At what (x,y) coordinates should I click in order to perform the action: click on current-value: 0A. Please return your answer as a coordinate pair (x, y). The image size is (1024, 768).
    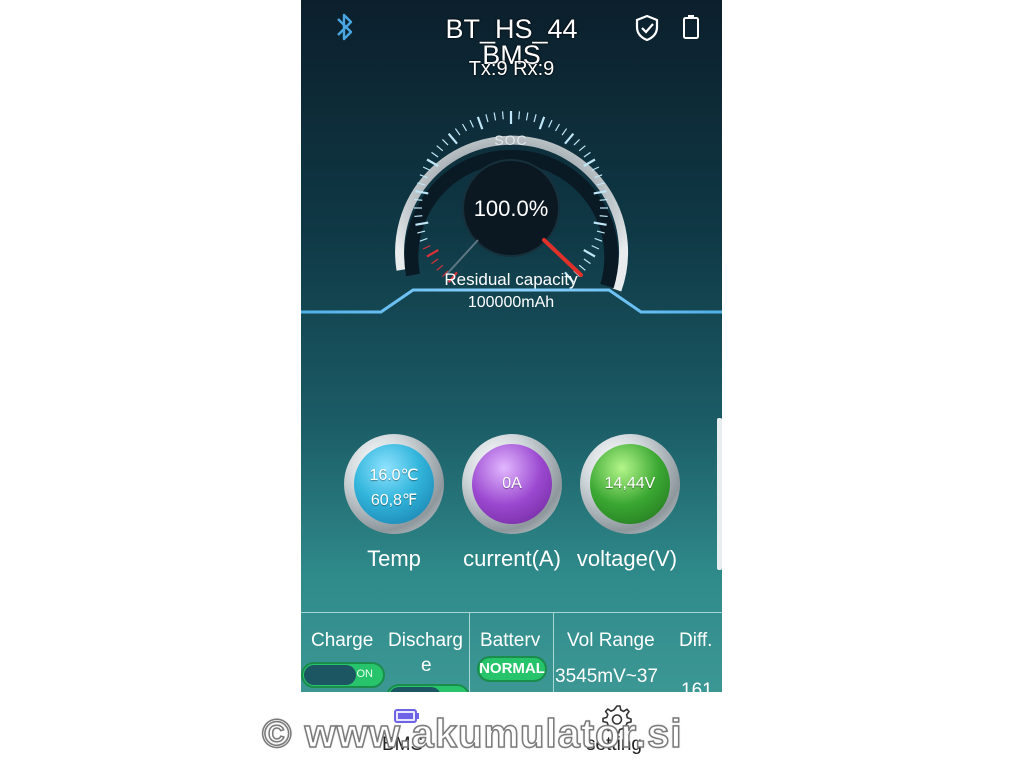
    Looking at the image, I should click on (512, 483).